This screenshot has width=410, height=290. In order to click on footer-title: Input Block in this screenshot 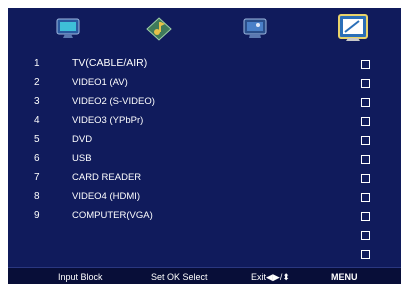, I will do `click(80, 277)`.